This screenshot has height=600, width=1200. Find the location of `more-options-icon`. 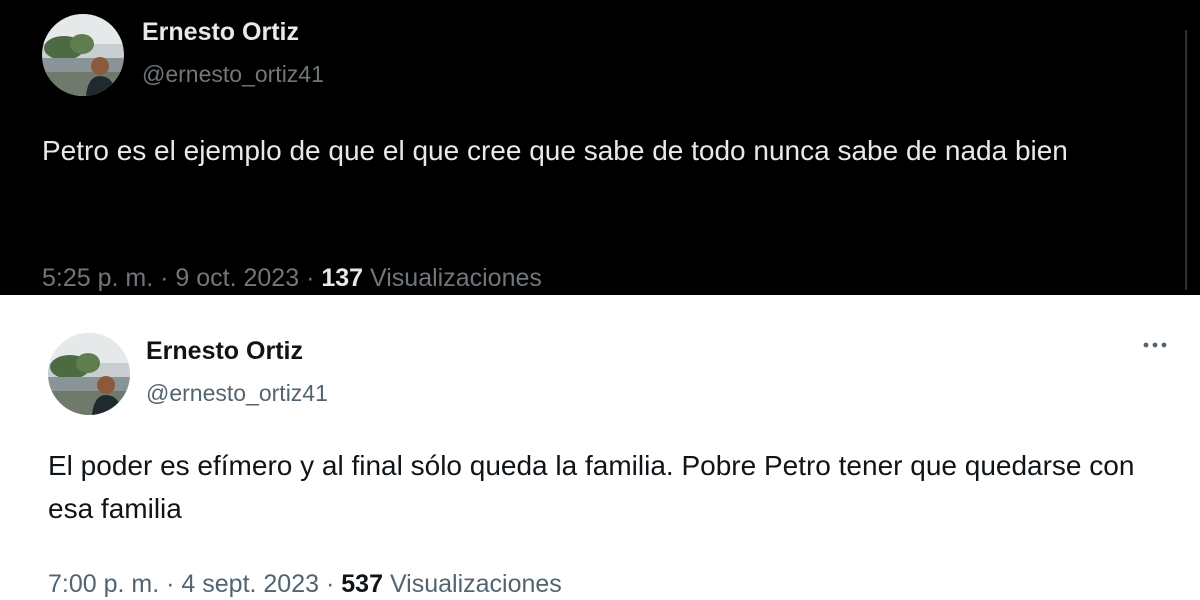

more-options-icon is located at coordinates (1155, 345).